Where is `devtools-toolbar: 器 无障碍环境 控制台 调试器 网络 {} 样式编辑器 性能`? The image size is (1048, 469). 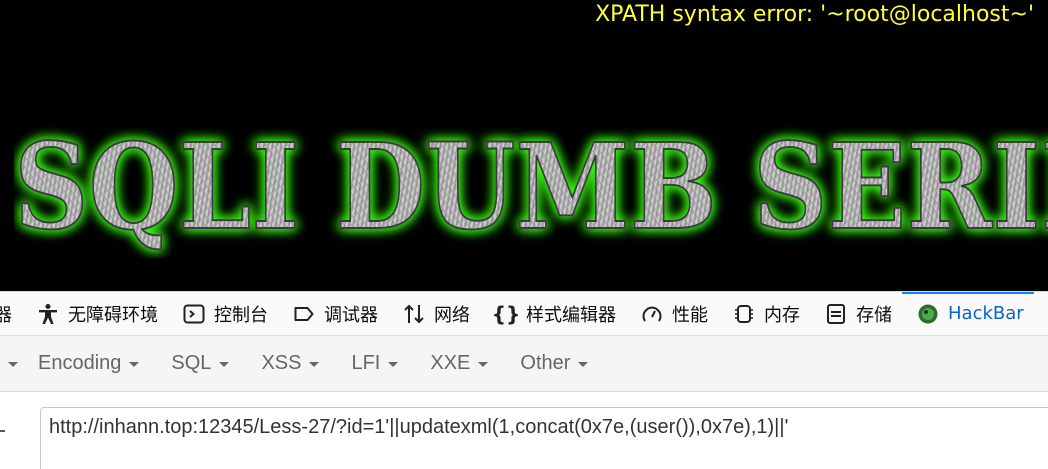
devtools-toolbar: 器 无障碍环境 控制台 调试器 网络 {} 样式编辑器 性能 is located at coordinates (524, 313).